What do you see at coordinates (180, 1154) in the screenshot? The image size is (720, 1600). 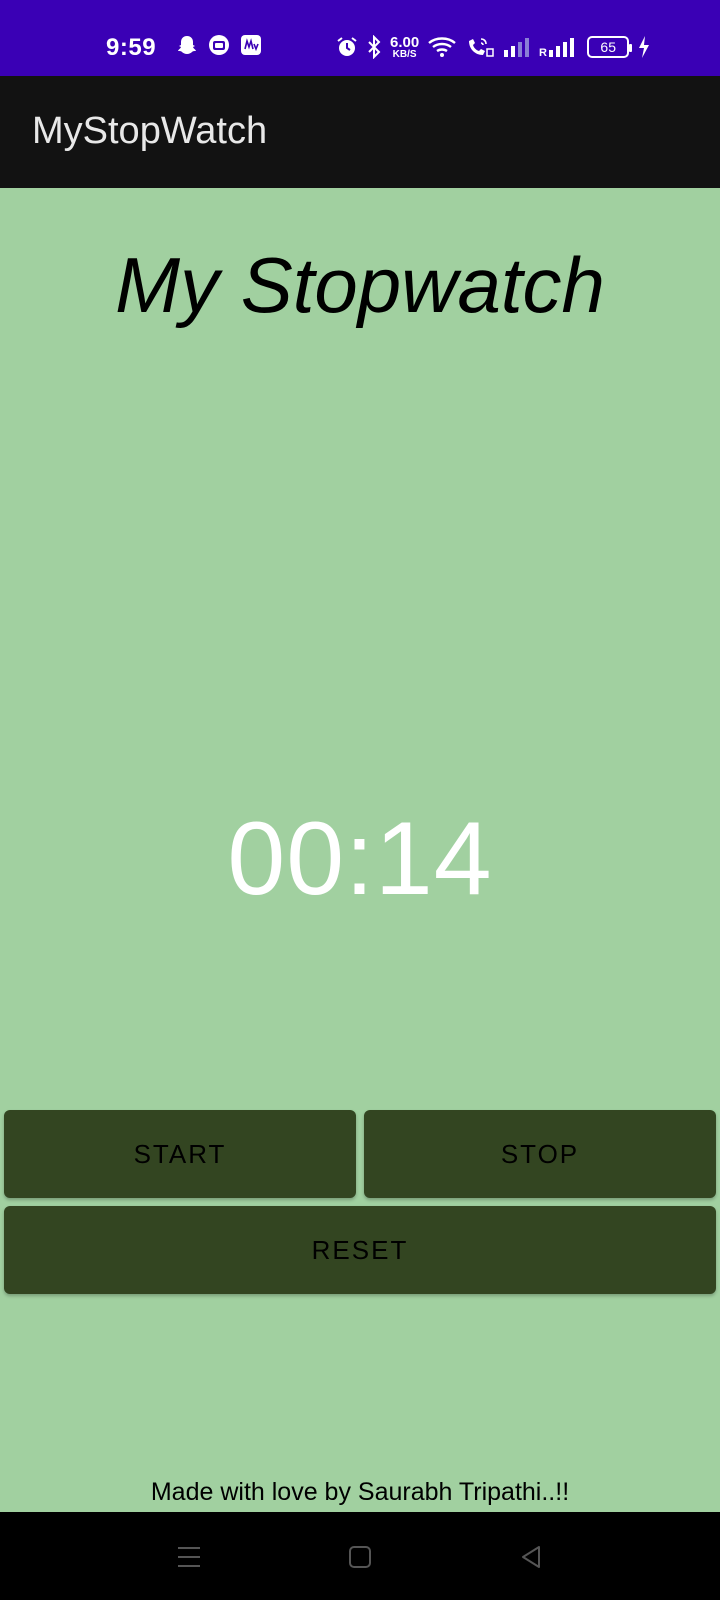 I see `start-button: START` at bounding box center [180, 1154].